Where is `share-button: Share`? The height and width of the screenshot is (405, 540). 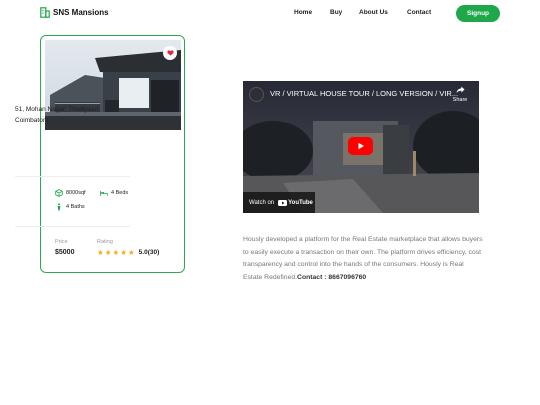
share-button: Share is located at coordinates (460, 94).